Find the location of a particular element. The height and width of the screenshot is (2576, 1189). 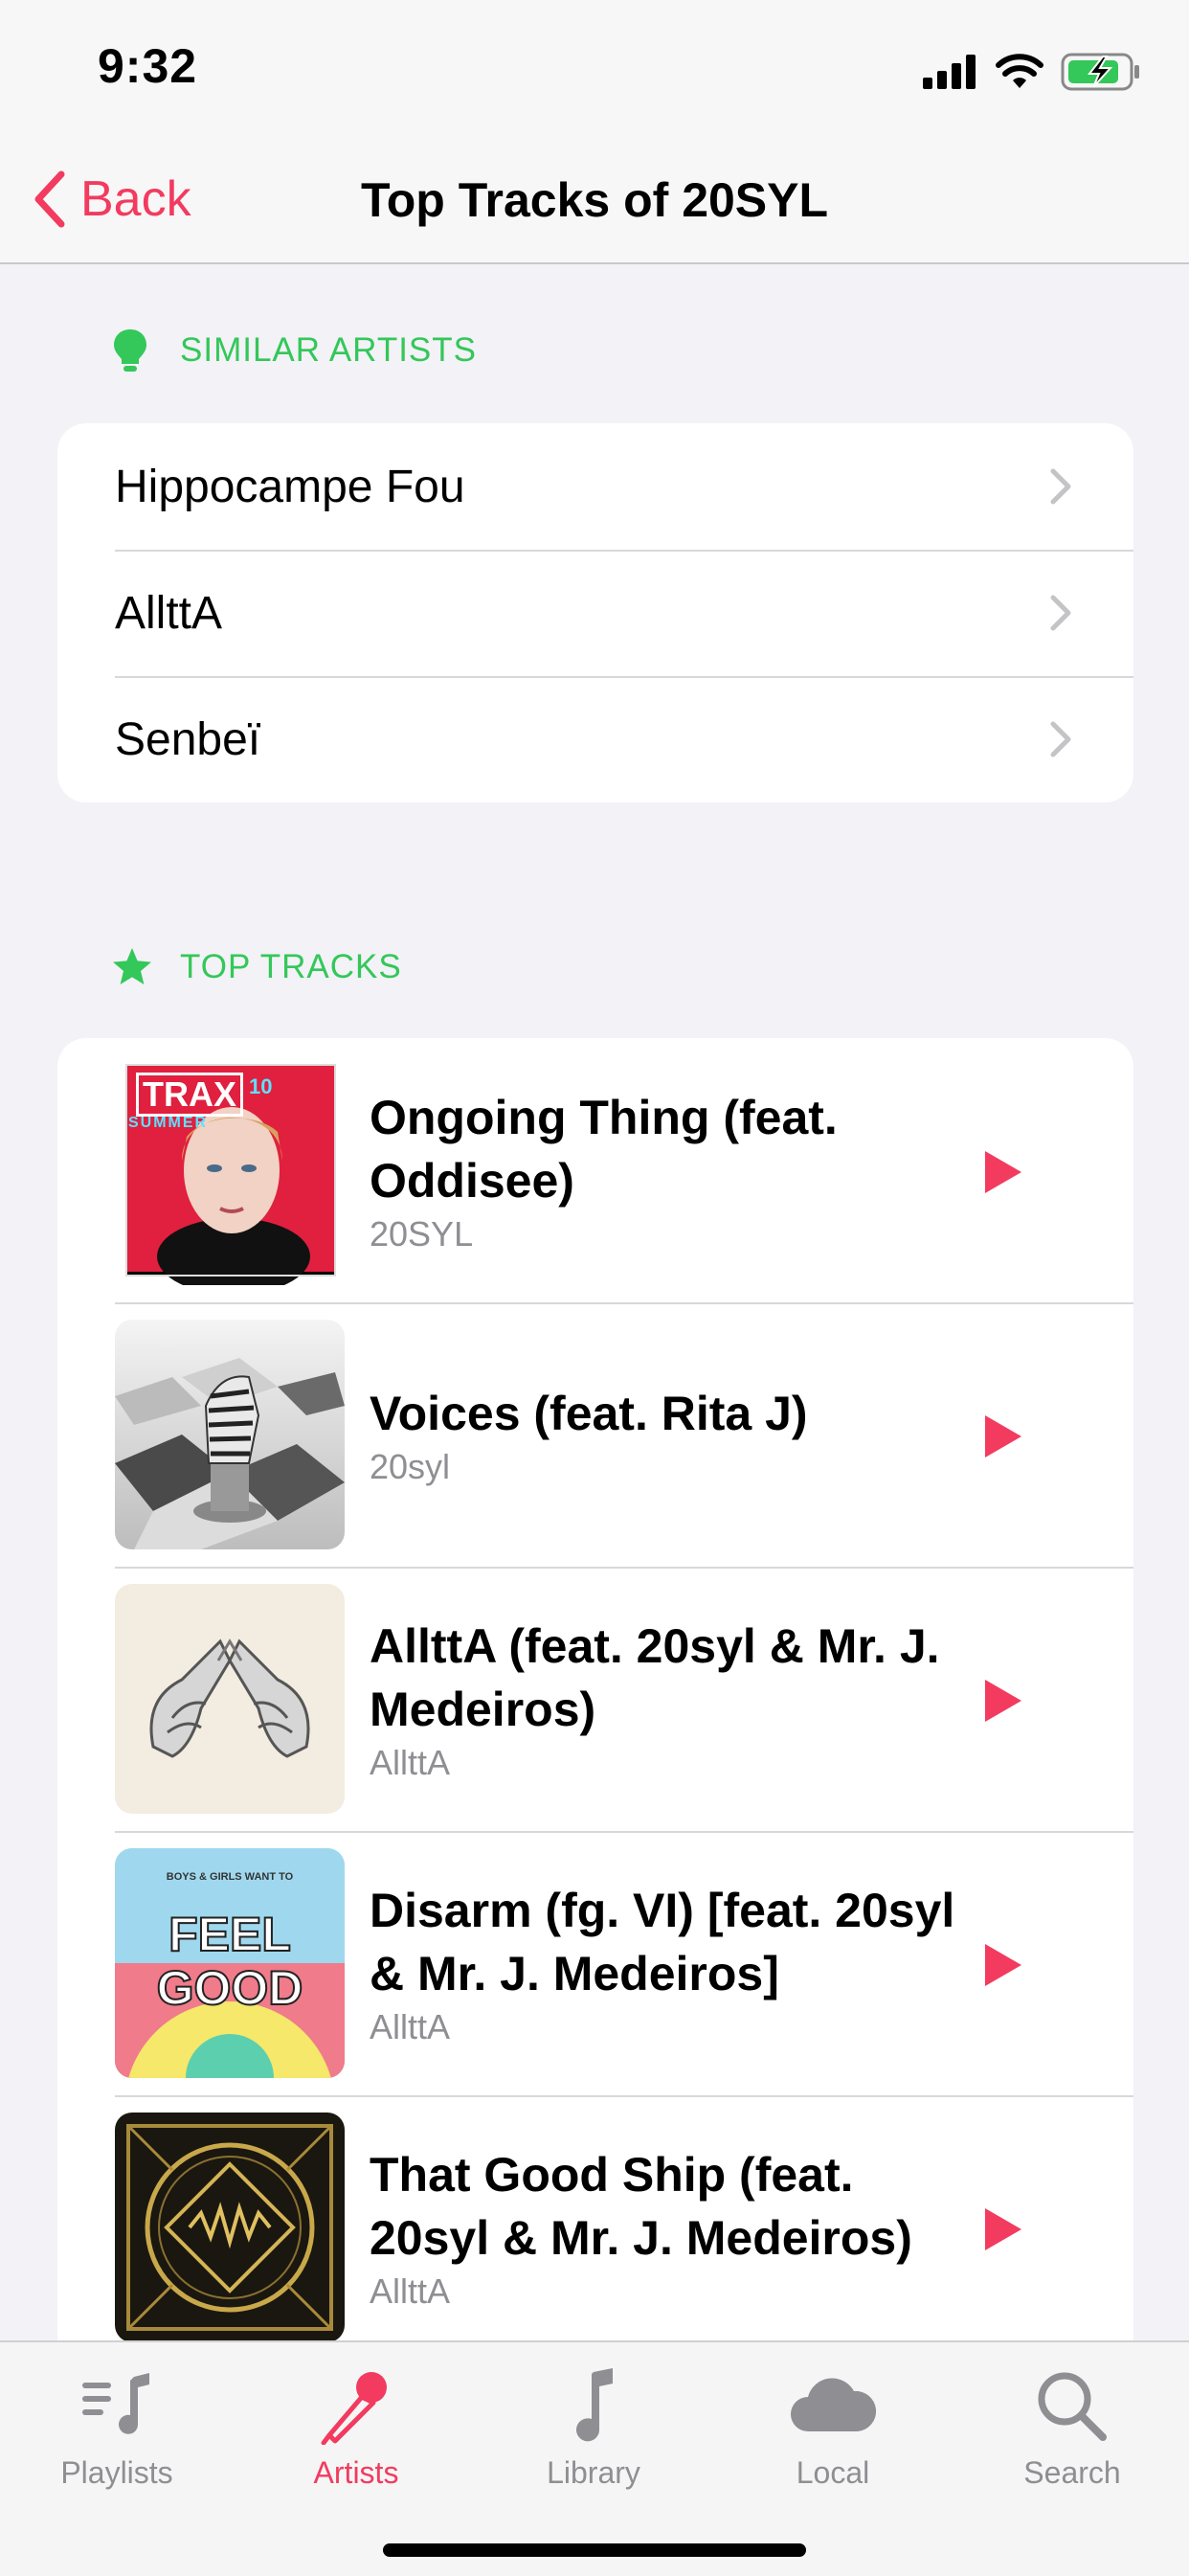

tab-artists: Artists is located at coordinates (356, 2427).